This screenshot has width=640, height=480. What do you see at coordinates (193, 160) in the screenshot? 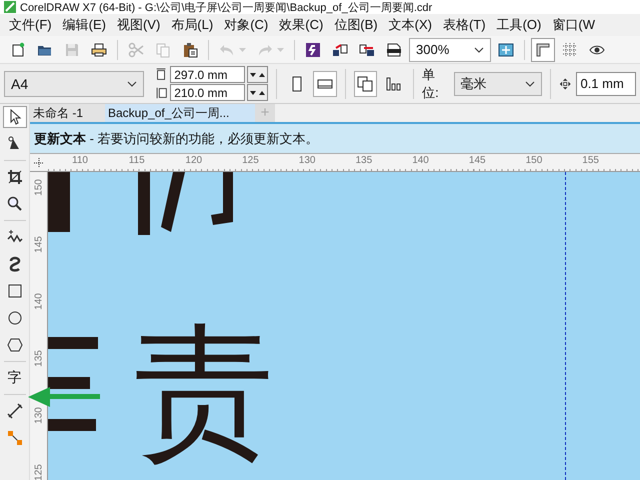
I see `ruler-label: 120` at bounding box center [193, 160].